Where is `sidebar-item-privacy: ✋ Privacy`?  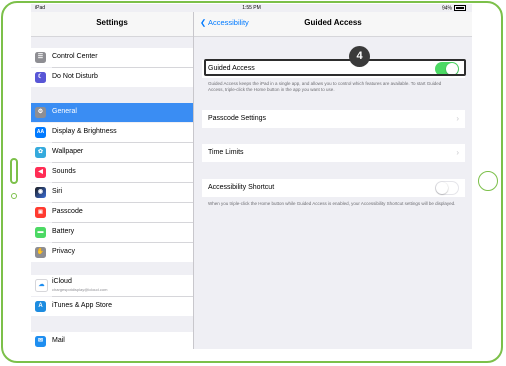 sidebar-item-privacy: ✋ Privacy is located at coordinates (112, 252).